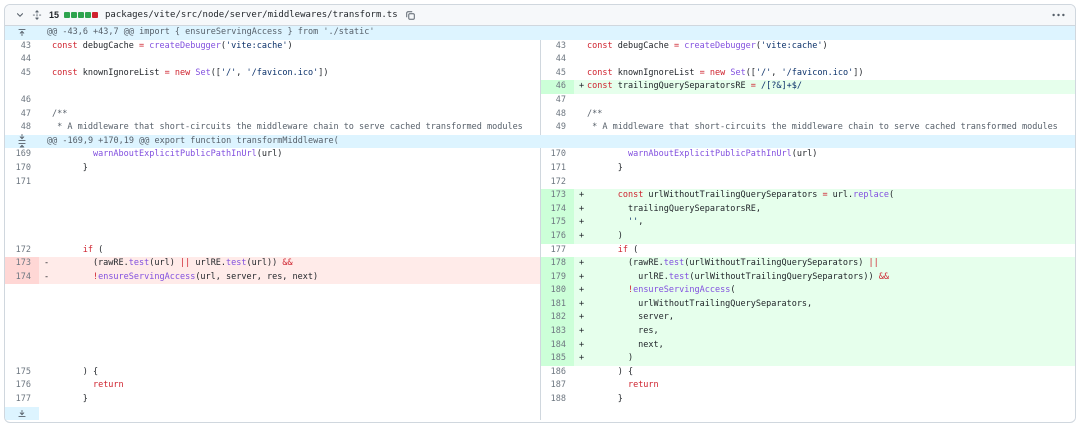 This screenshot has width=1080, height=427. I want to click on line-number: 48, so click(557, 114).